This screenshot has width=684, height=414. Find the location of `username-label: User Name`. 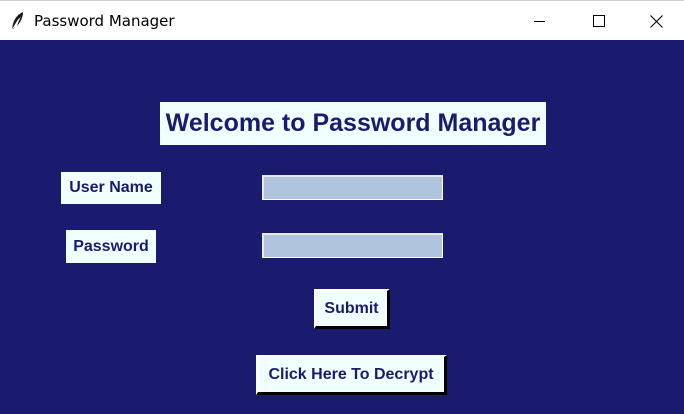

username-label: User Name is located at coordinates (111, 188).